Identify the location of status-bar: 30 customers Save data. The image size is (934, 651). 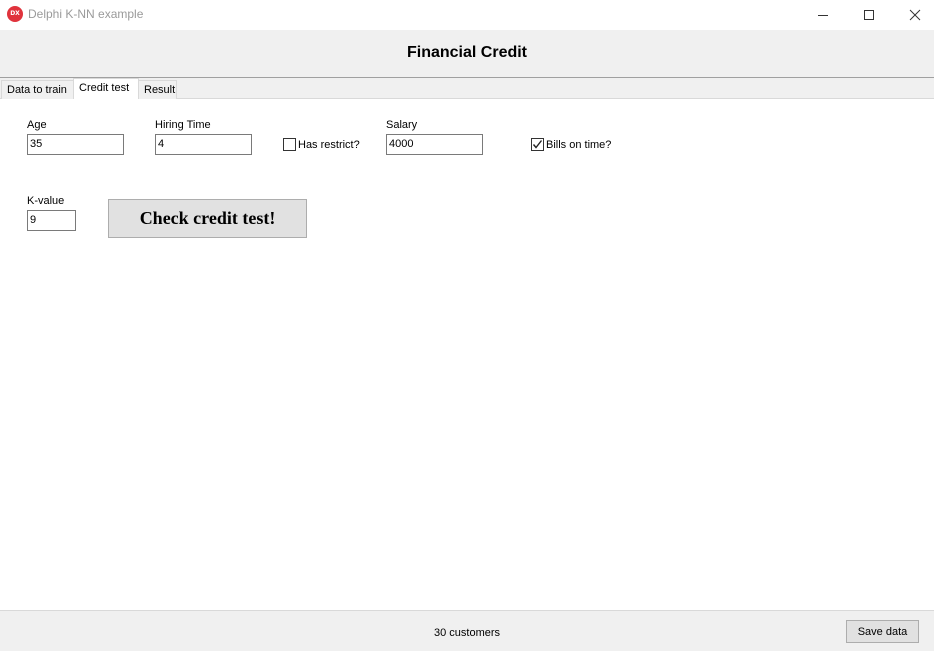
(467, 630).